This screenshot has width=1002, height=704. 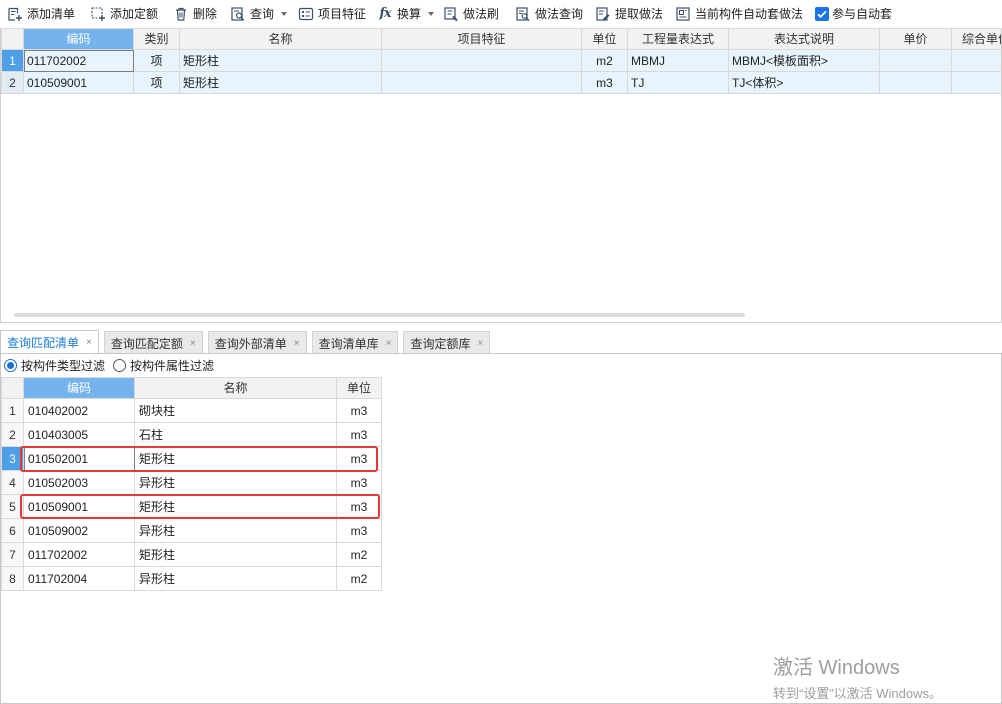 I want to click on tab-query-external-bills: 查询外部清单 ×, so click(x=257, y=342).